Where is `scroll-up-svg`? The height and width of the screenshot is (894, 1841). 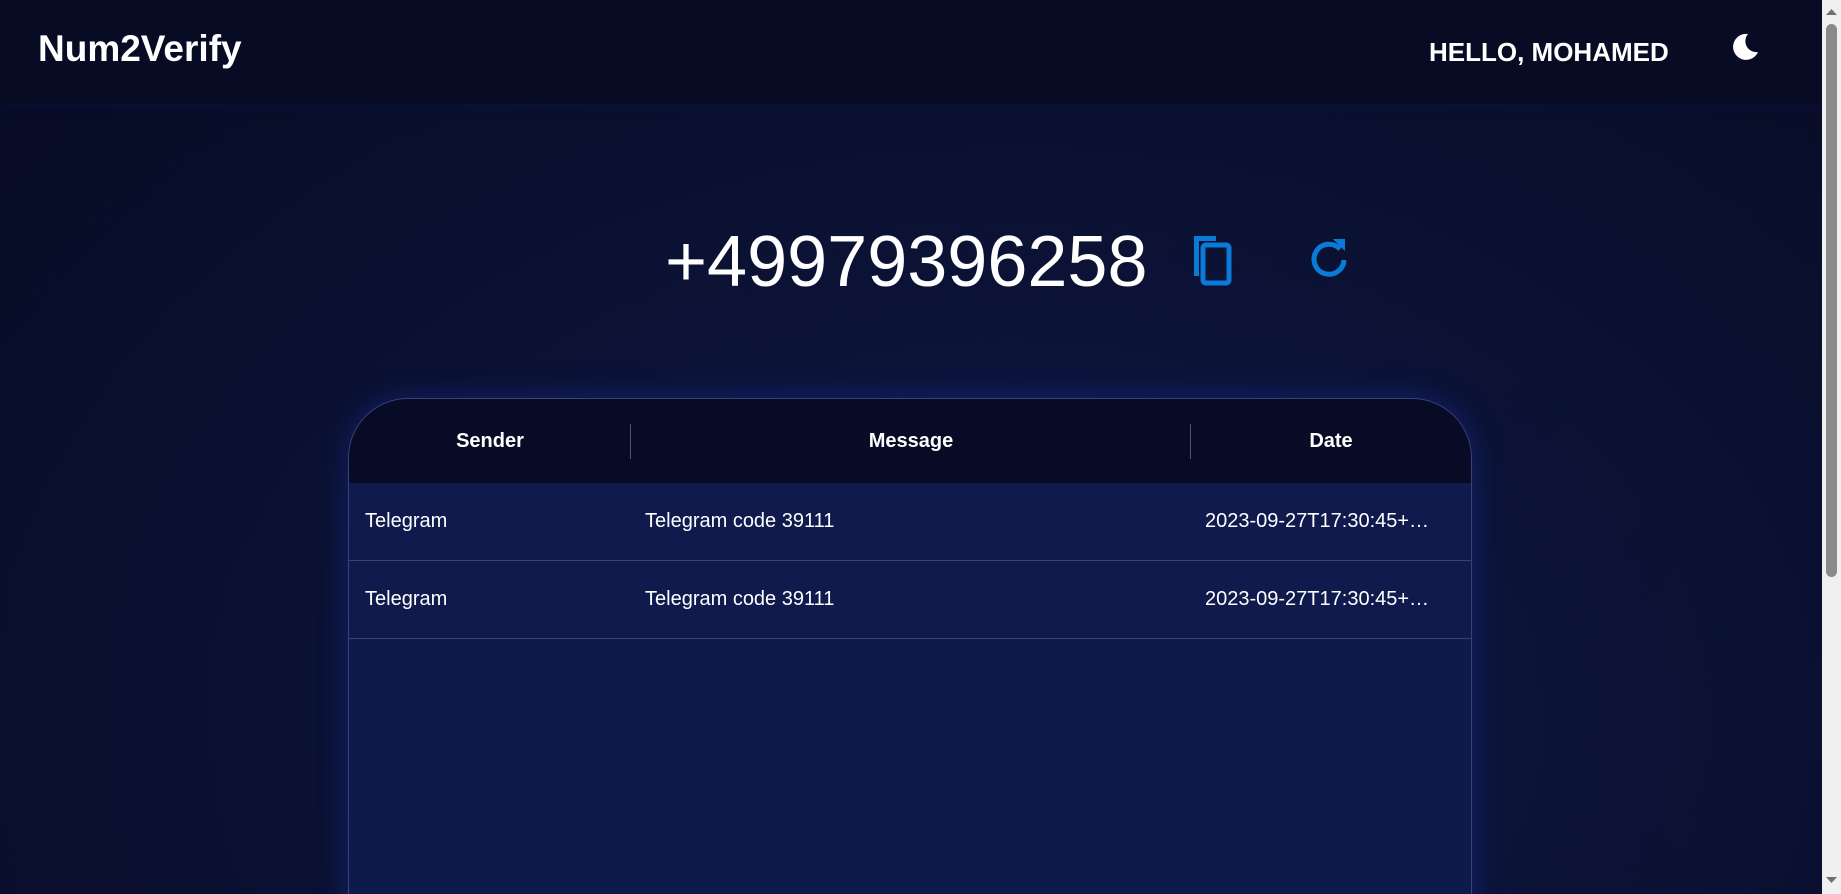 scroll-up-svg is located at coordinates (1831, 12).